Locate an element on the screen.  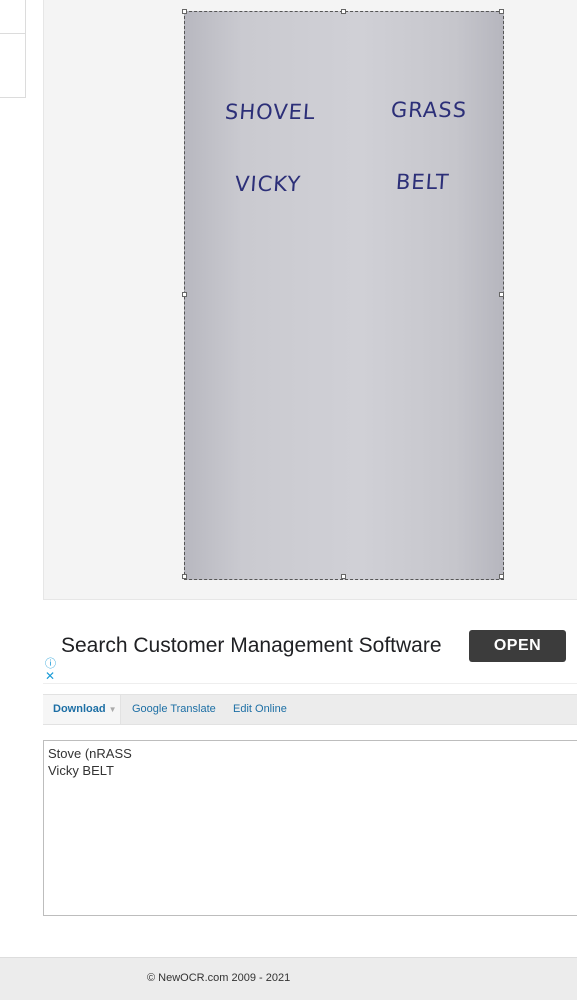
copyright-text: © NewOCR.com 2009 - 2021 is located at coordinates (219, 978).